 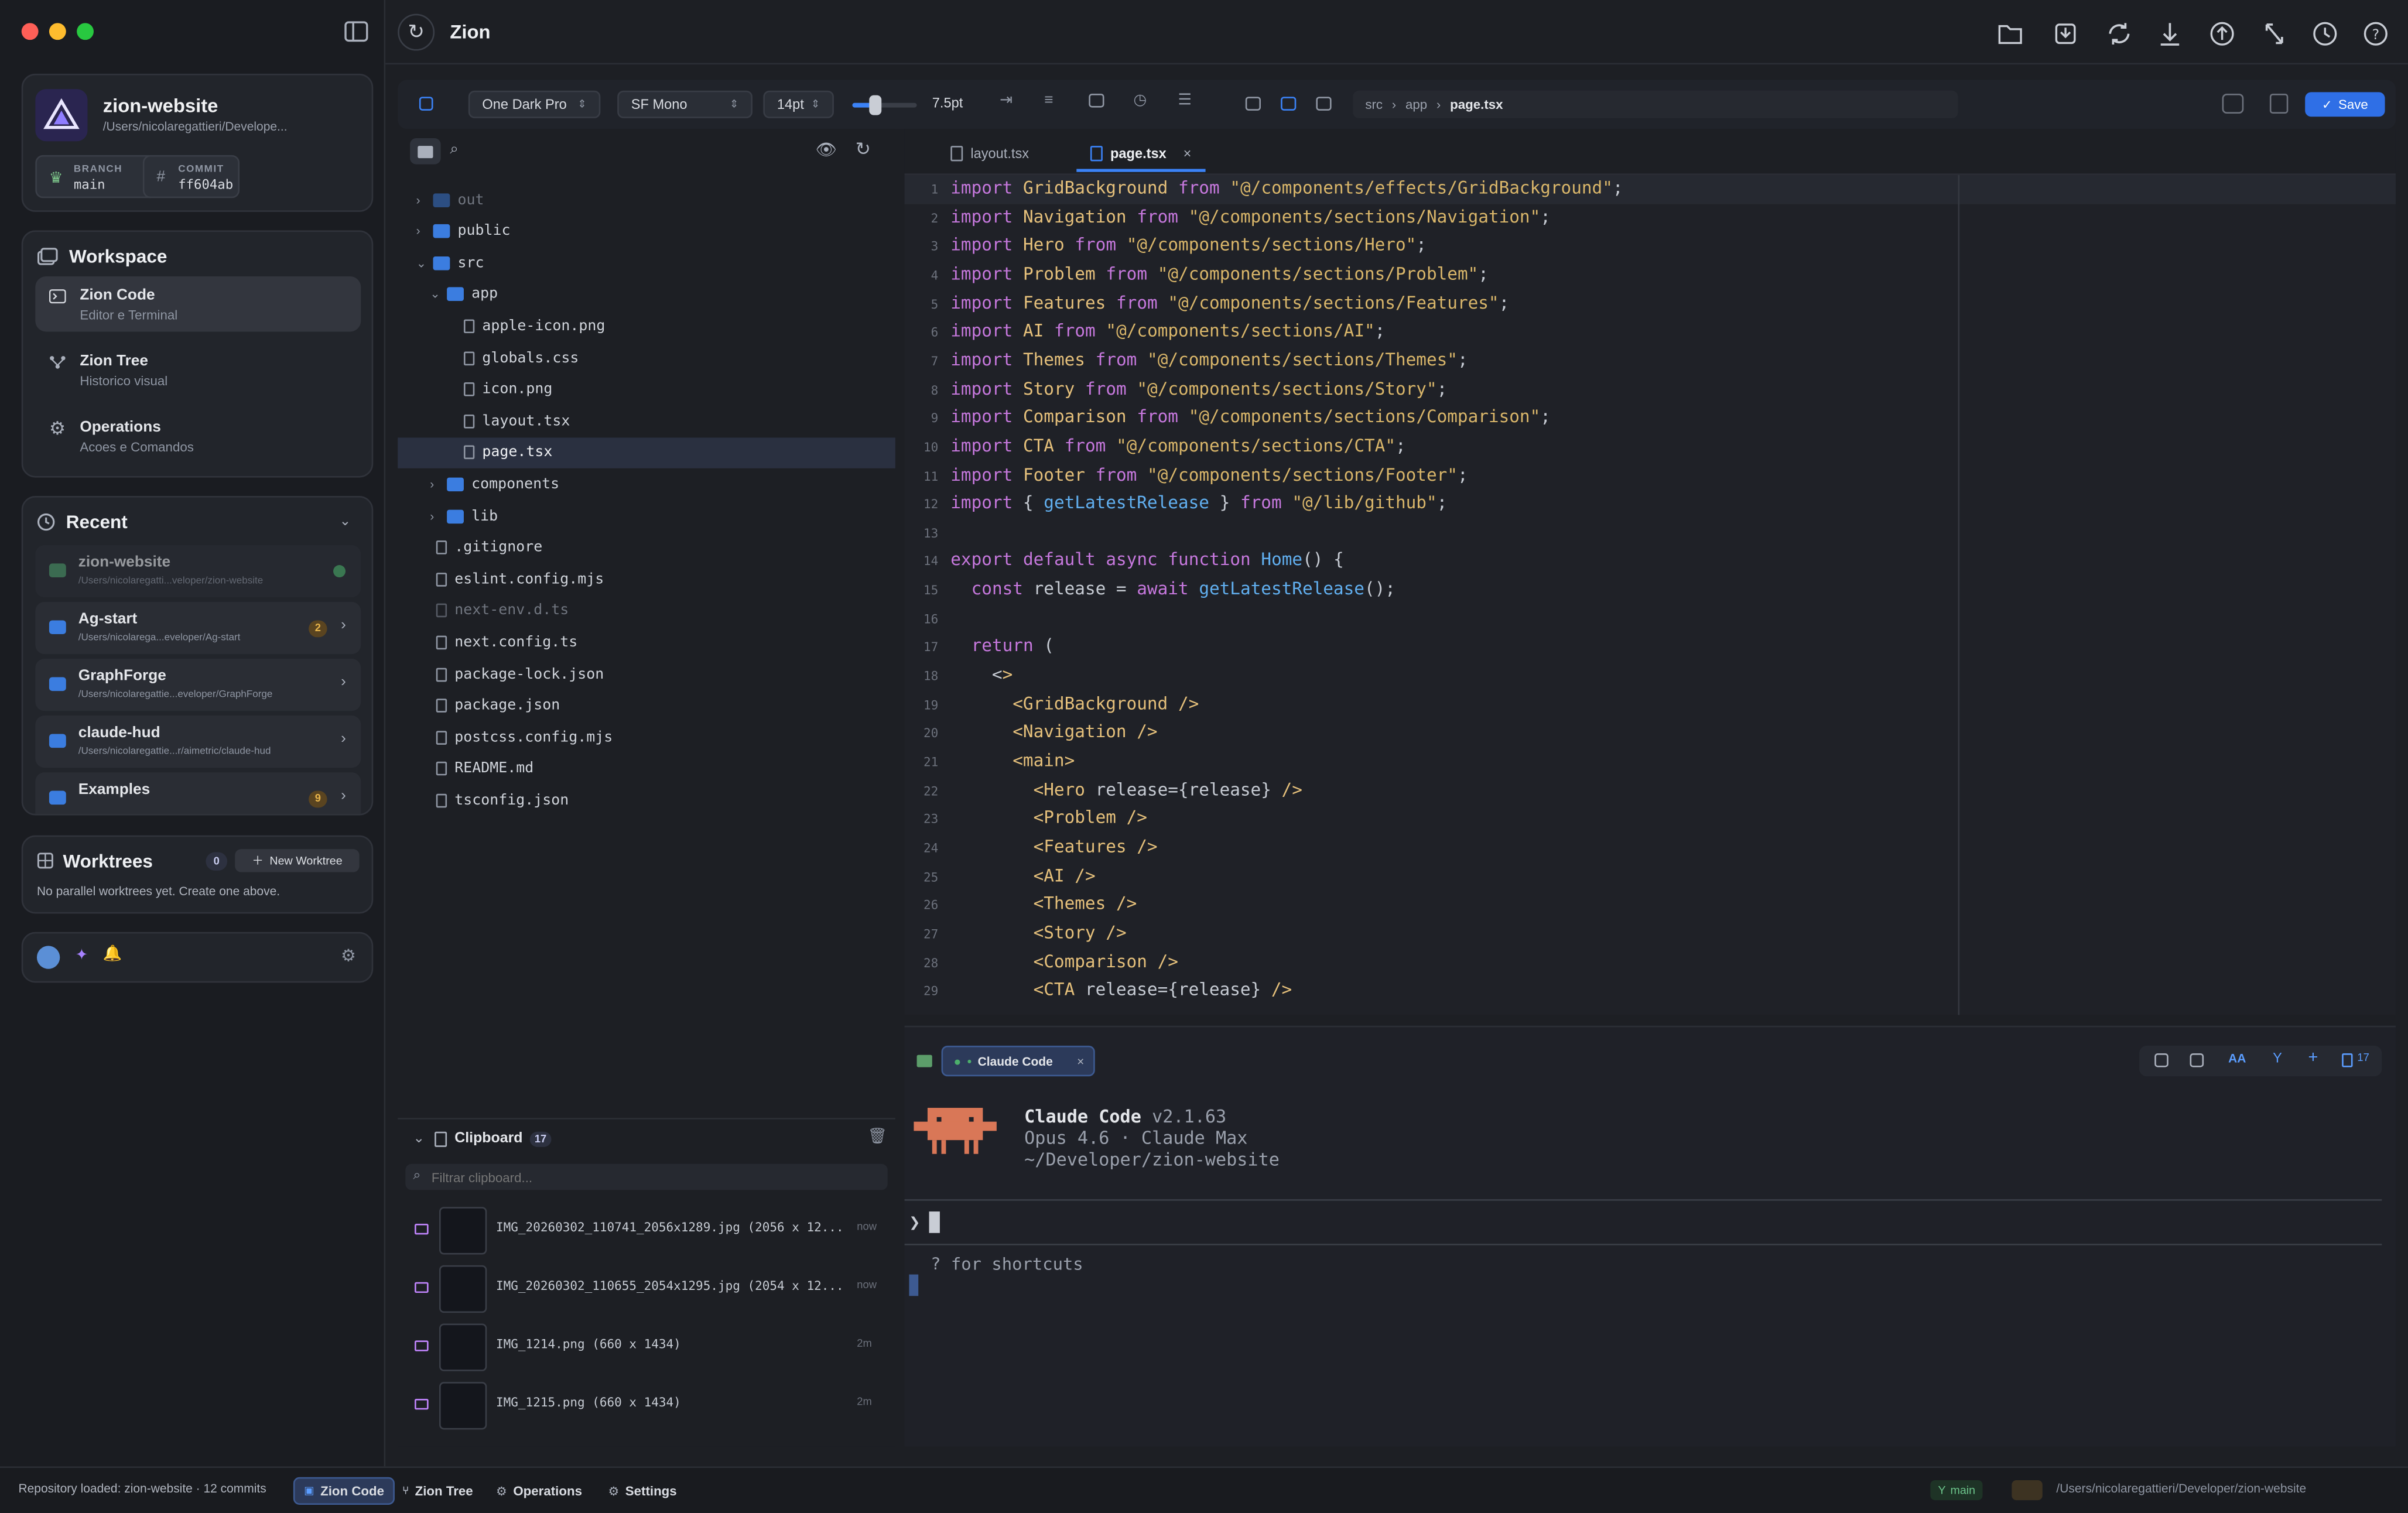 I want to click on terminal-tab: ● • Claude Code ×, so click(x=1018, y=1061).